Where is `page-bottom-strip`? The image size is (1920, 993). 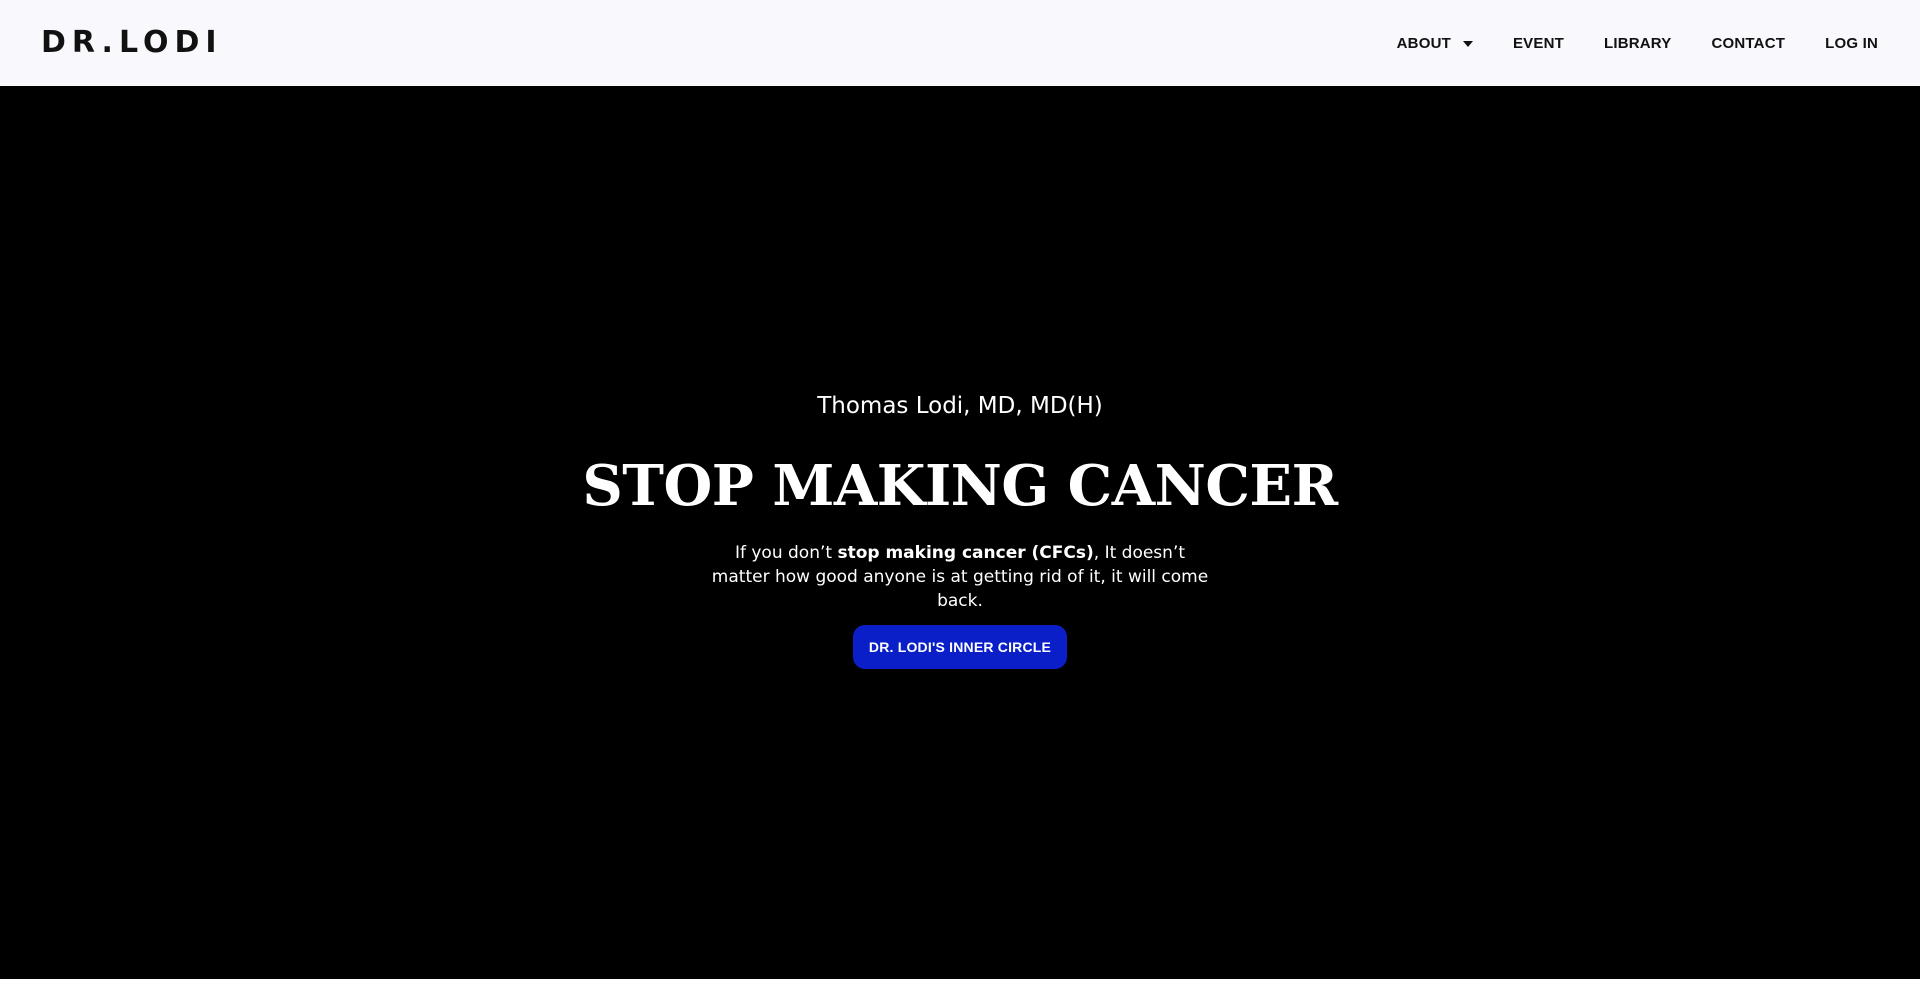
page-bottom-strip is located at coordinates (960, 986).